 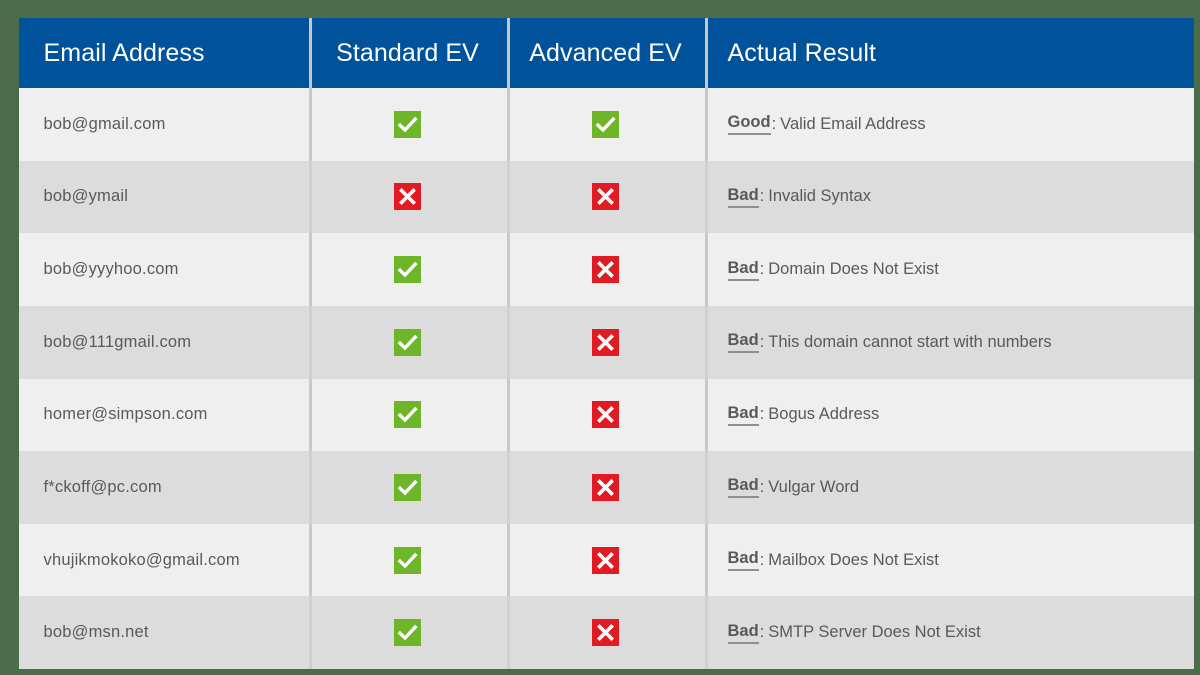 I want to click on table-row: f*ckoff@pc.com Bad: Vulgar Word, so click(x=606, y=487).